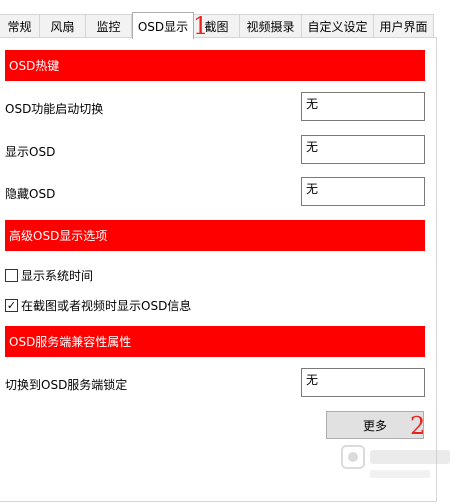 The width and height of the screenshot is (463, 504). Describe the element at coordinates (215, 65) in the screenshot. I see `section-header-osd-hotkeys: OSD热键` at that location.